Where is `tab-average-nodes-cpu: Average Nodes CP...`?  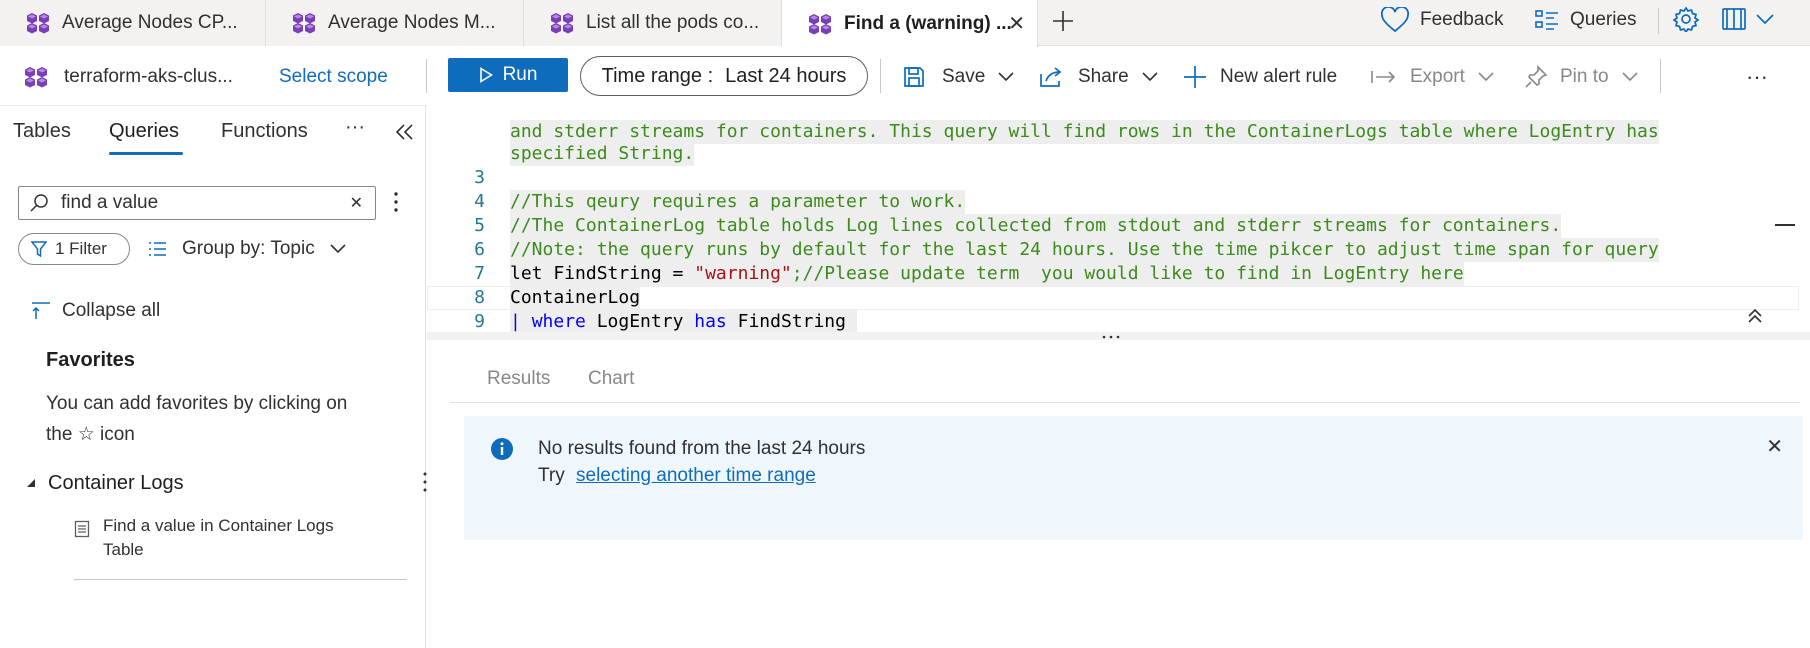 tab-average-nodes-cpu: Average Nodes CP... is located at coordinates (133, 23).